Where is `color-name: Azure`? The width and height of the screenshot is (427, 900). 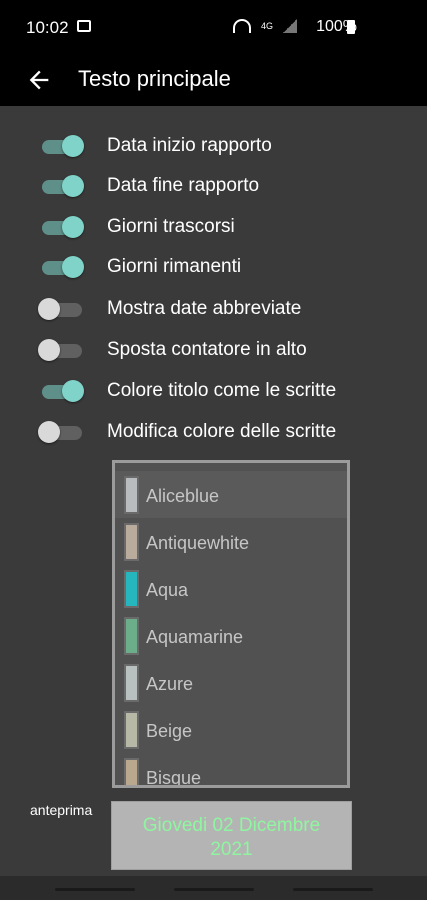
color-name: Azure is located at coordinates (170, 684).